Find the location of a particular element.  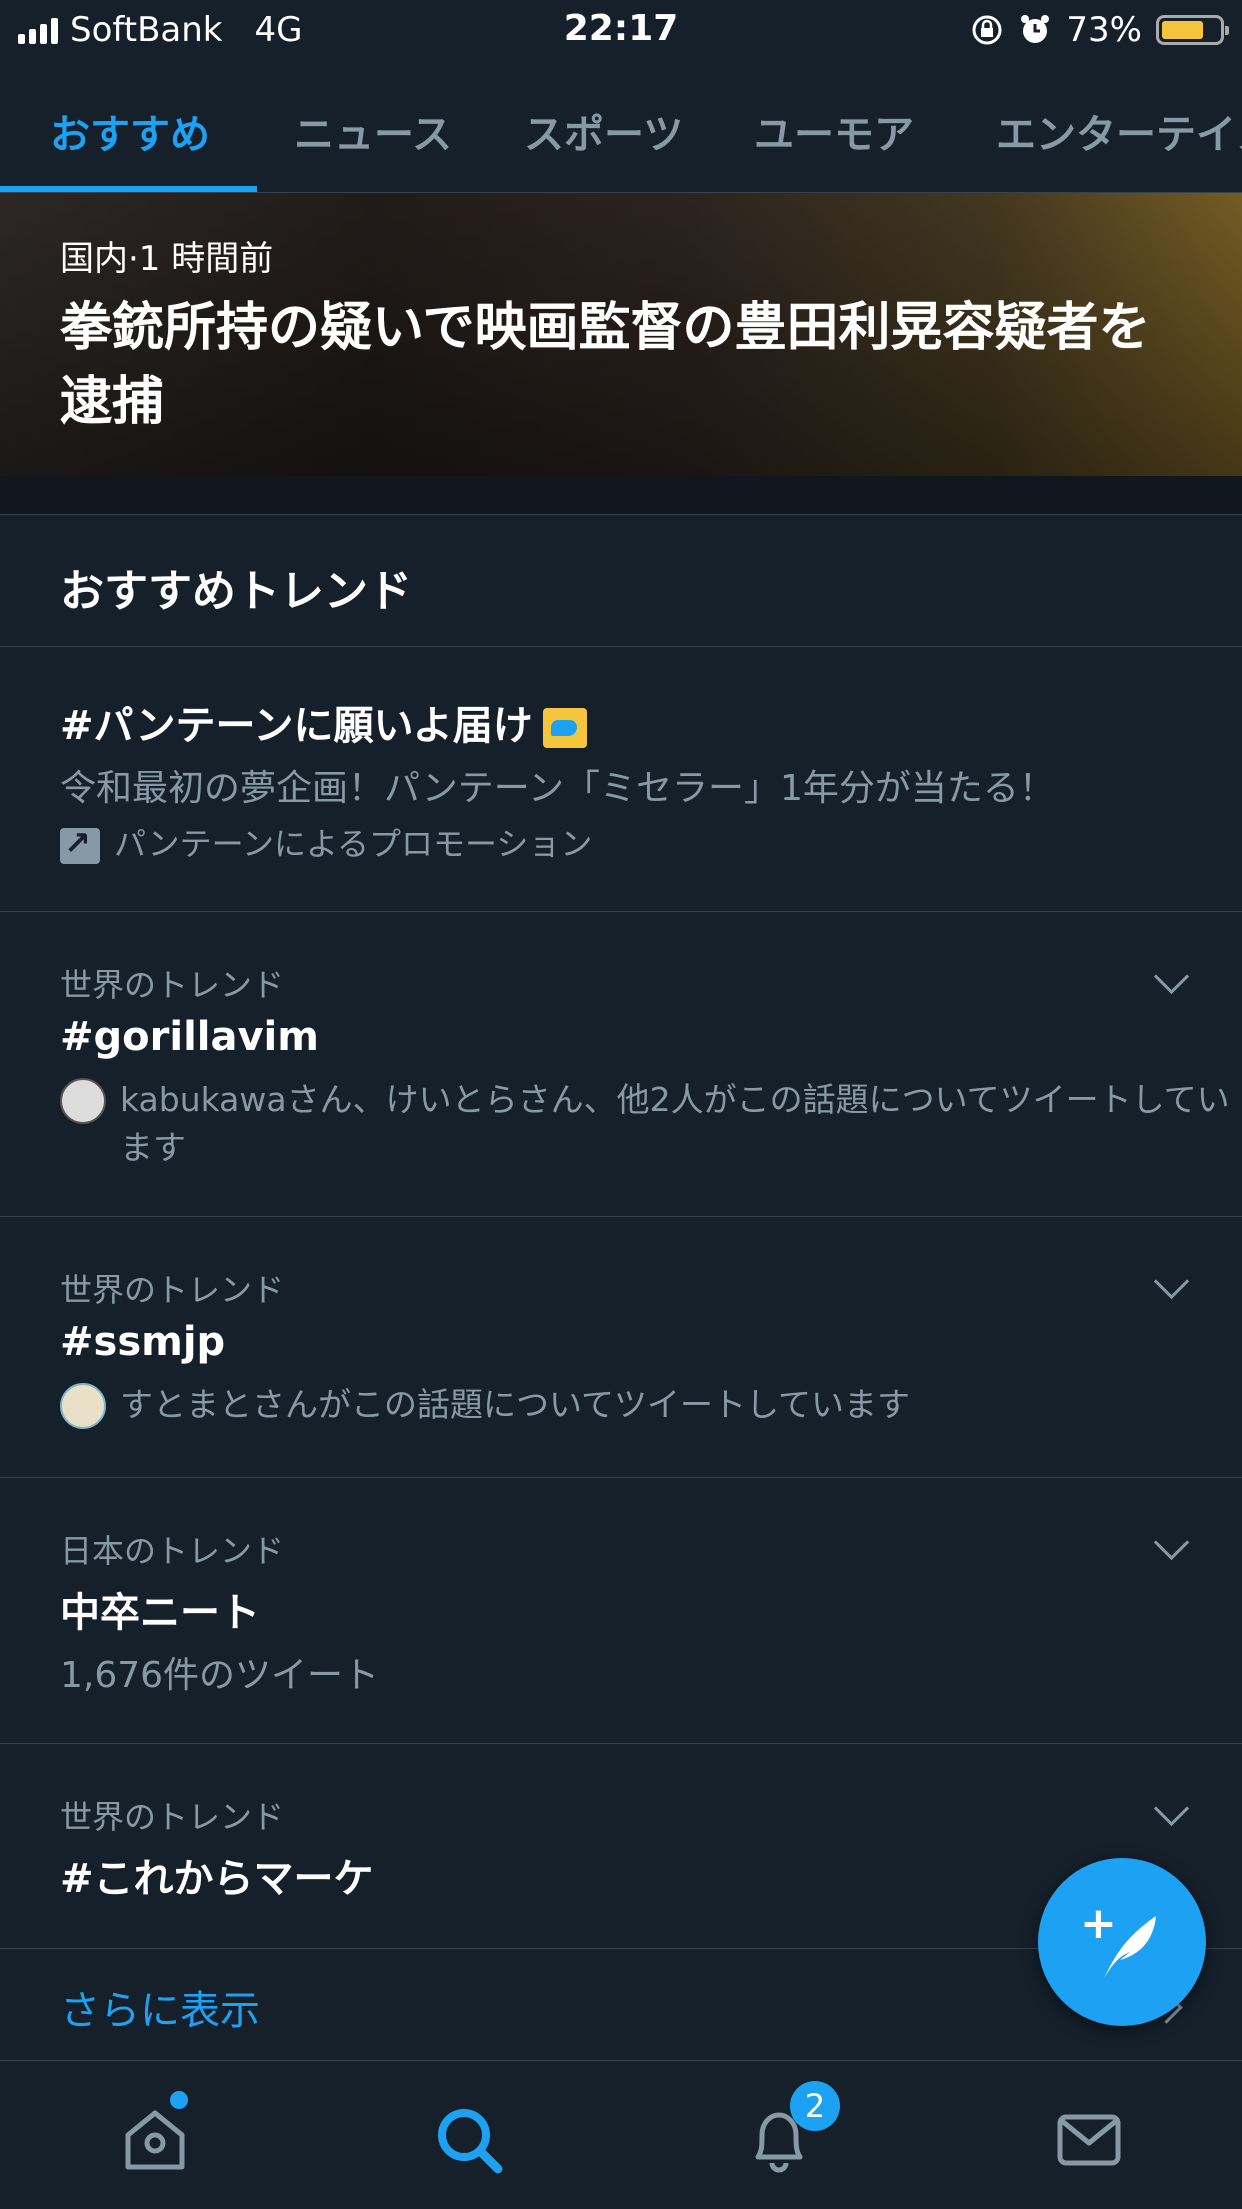

promoted-by-text: パンテーンによるプロモーション is located at coordinates (353, 844).